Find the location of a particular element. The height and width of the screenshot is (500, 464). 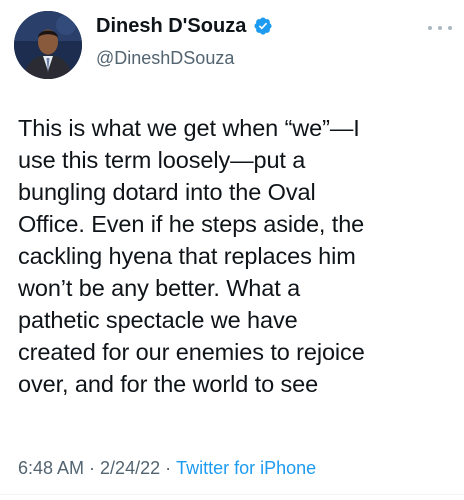

tweet-text-line: Office. Even if he steps aside, the is located at coordinates (191, 224).